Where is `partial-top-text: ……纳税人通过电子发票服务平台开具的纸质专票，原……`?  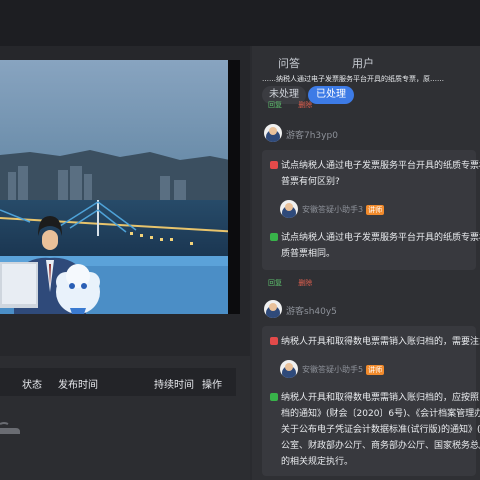
partial-top-text: ……纳税人通过电子发票服务平台开具的纸质专票，原…… is located at coordinates (353, 79).